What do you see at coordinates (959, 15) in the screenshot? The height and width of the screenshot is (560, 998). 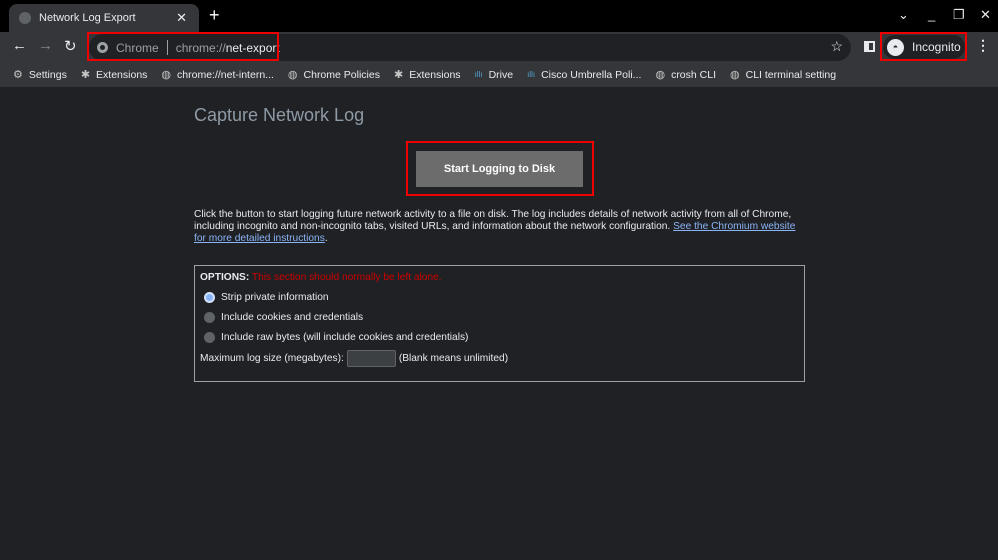 I see `restore-button: ❐` at bounding box center [959, 15].